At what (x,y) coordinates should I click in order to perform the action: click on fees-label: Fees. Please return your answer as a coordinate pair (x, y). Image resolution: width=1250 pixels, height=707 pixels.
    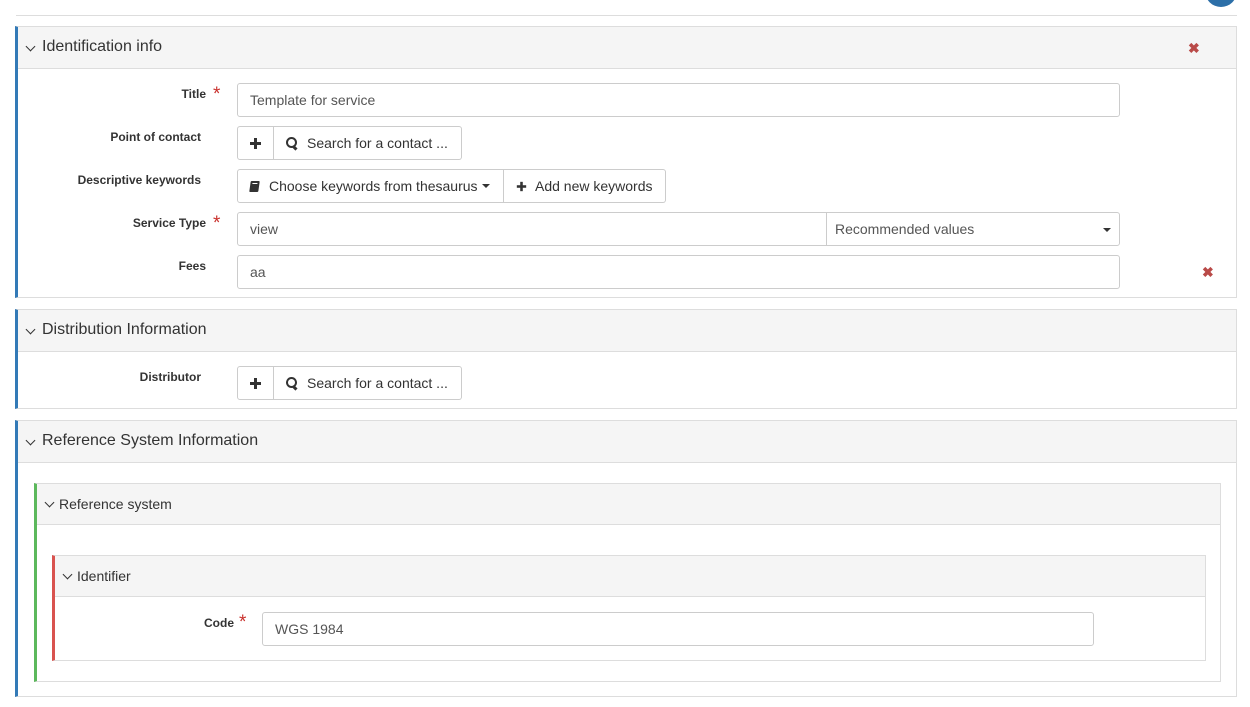
    Looking at the image, I should click on (192, 266).